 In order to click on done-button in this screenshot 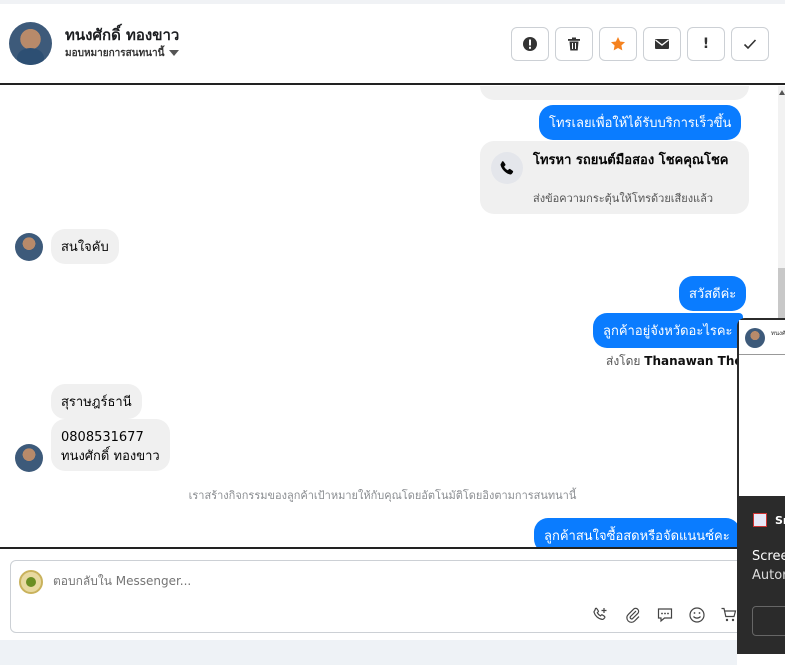, I will do `click(750, 44)`.